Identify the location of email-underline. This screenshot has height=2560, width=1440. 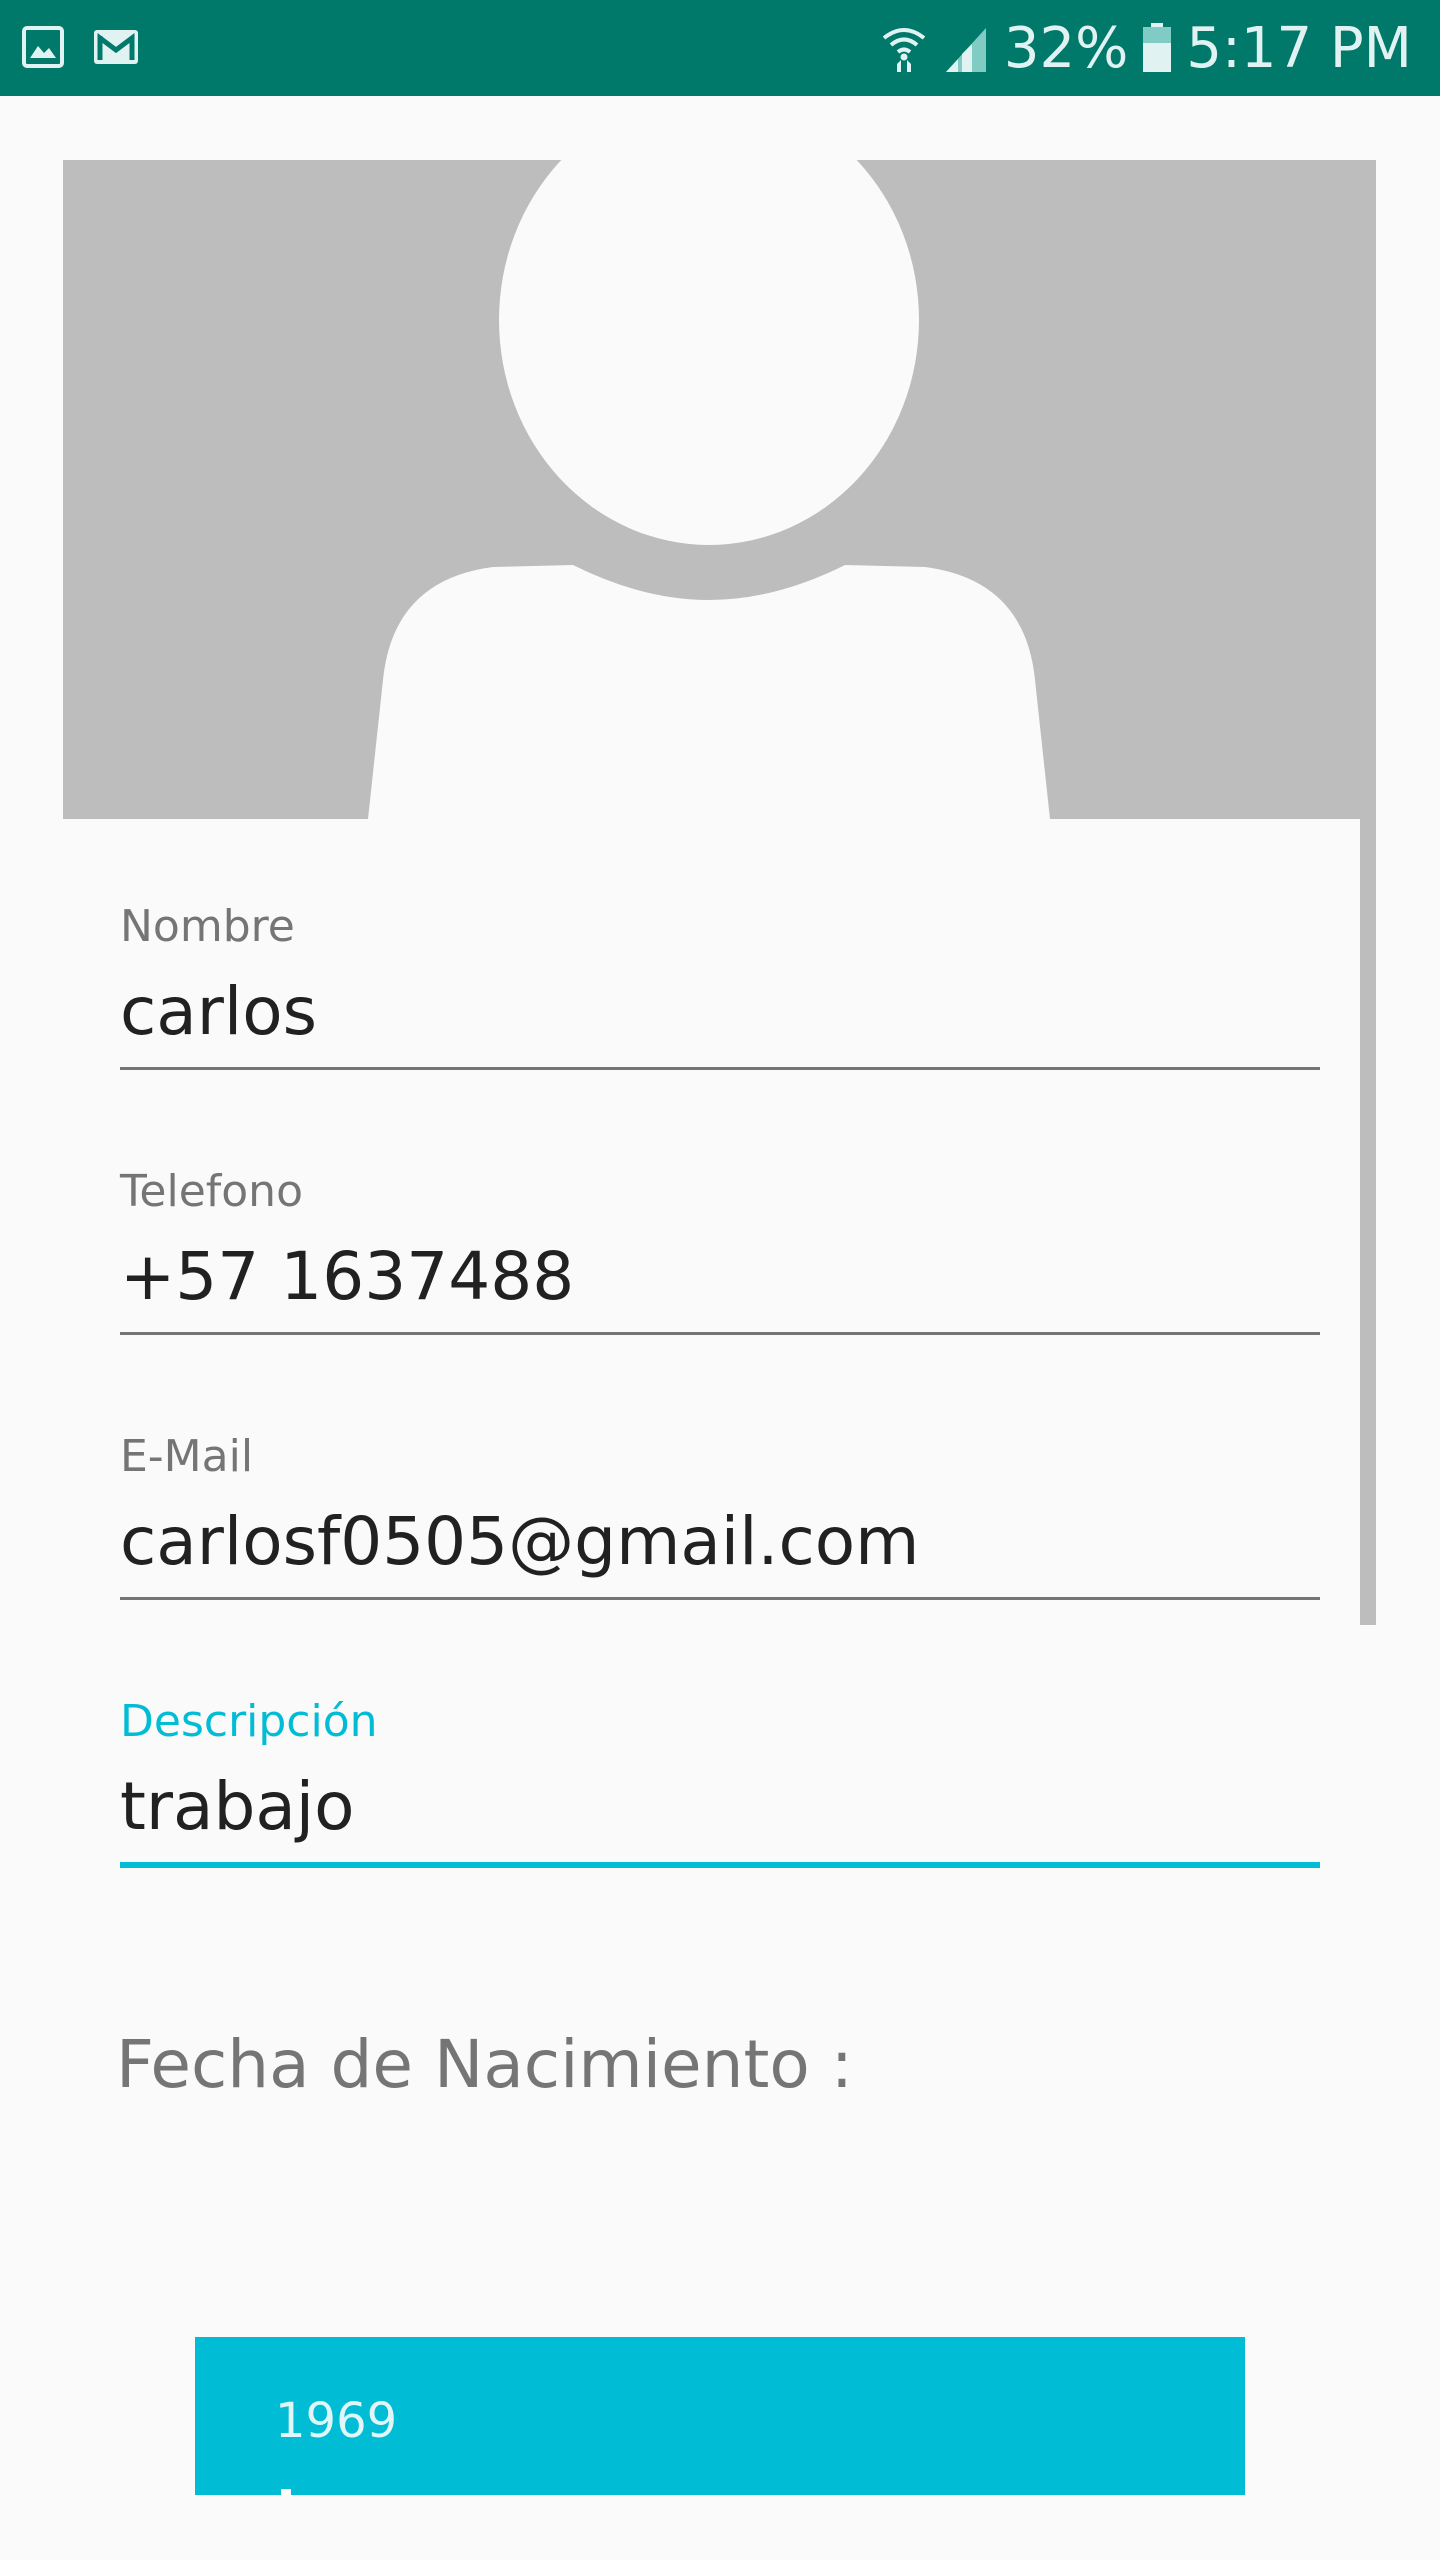
(720, 1598).